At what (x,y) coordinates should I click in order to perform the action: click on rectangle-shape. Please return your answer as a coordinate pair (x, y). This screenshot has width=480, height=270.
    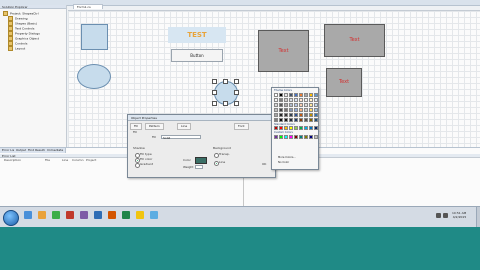
    Looking at the image, I should click on (94, 37).